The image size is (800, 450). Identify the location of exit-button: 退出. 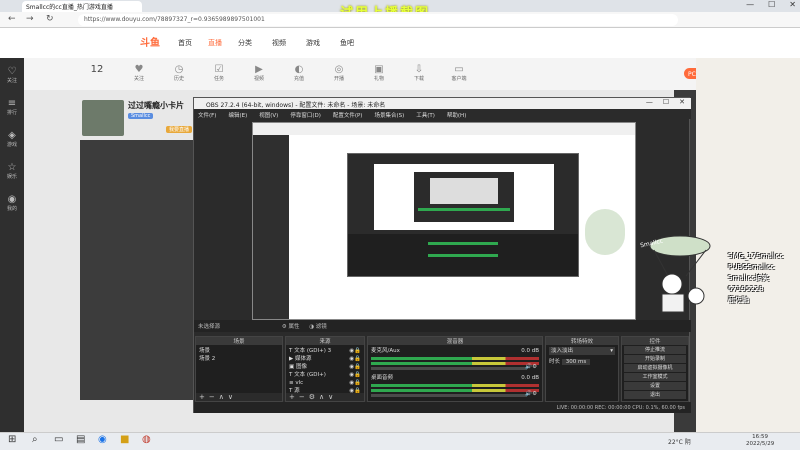
(655, 395).